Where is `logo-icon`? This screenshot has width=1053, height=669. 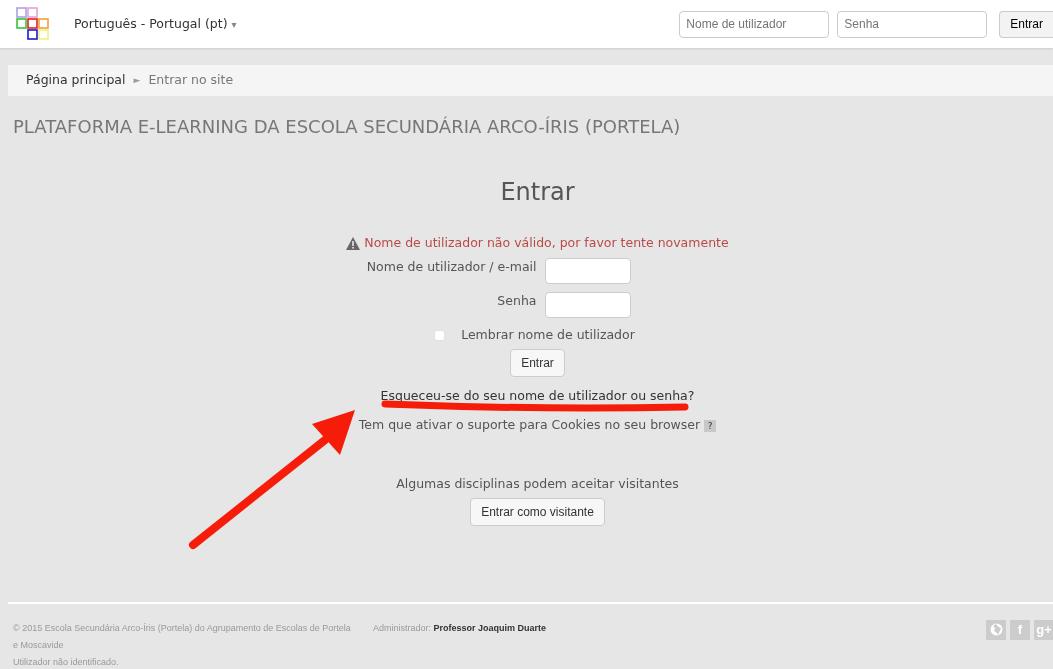
logo-icon is located at coordinates (33, 24).